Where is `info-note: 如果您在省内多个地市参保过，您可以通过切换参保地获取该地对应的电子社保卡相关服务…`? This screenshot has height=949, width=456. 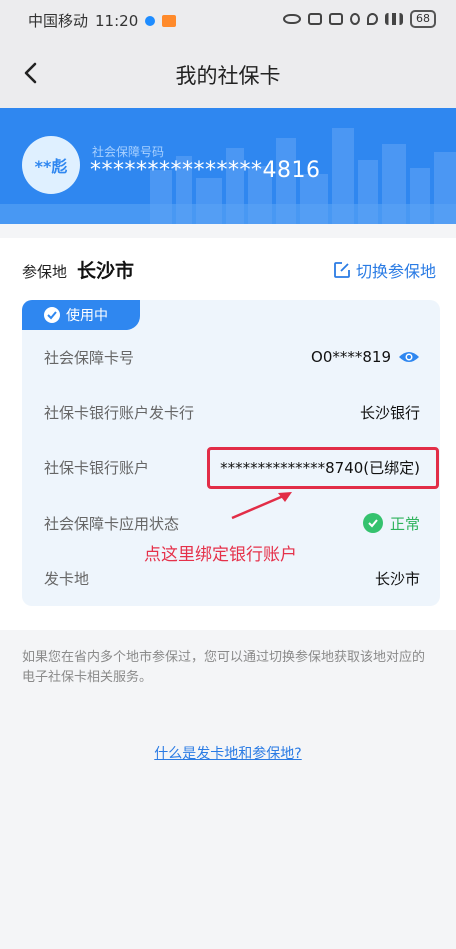
info-note: 如果您在省内多个地市参保过，您可以通过切换参保地获取该地对应的电子社保卡相关服务… is located at coordinates (224, 667).